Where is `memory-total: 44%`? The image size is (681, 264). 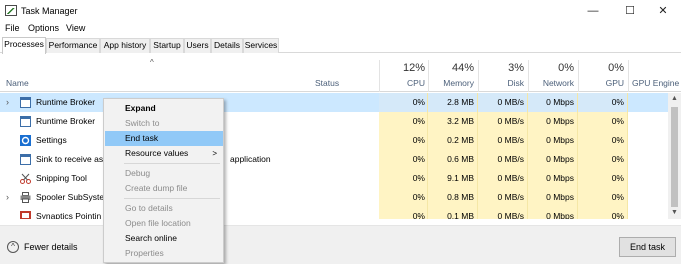 memory-total: 44% is located at coordinates (462, 68).